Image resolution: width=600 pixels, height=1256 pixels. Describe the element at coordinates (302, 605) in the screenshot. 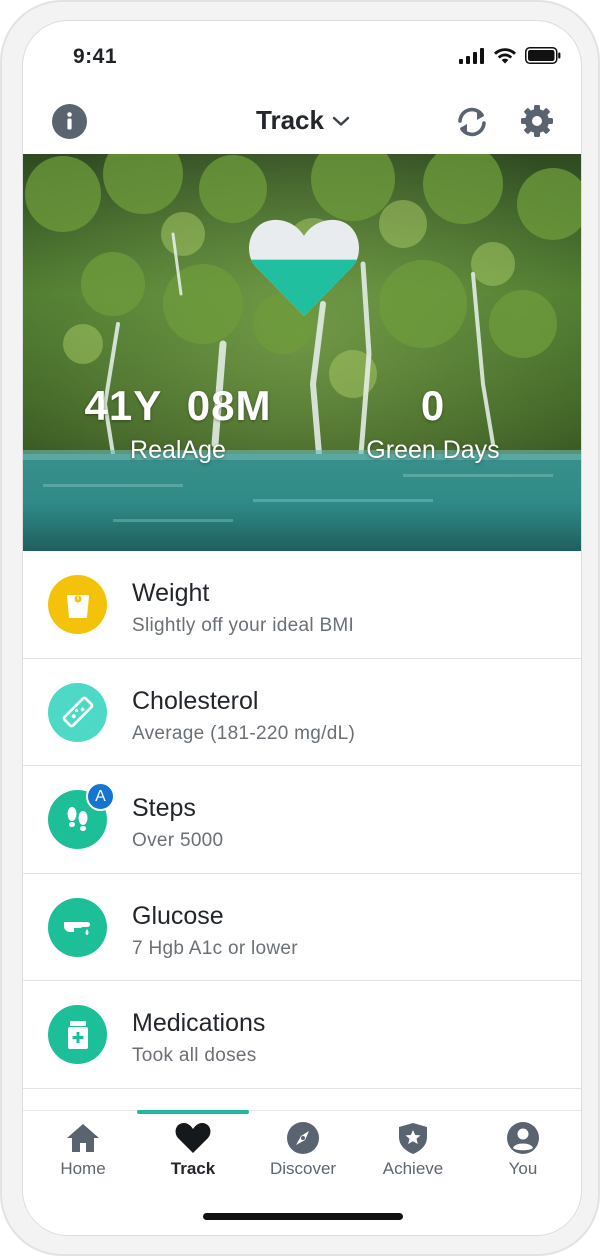

I see `track-item-weight: Weight Slightly off your ideal BMI` at that location.